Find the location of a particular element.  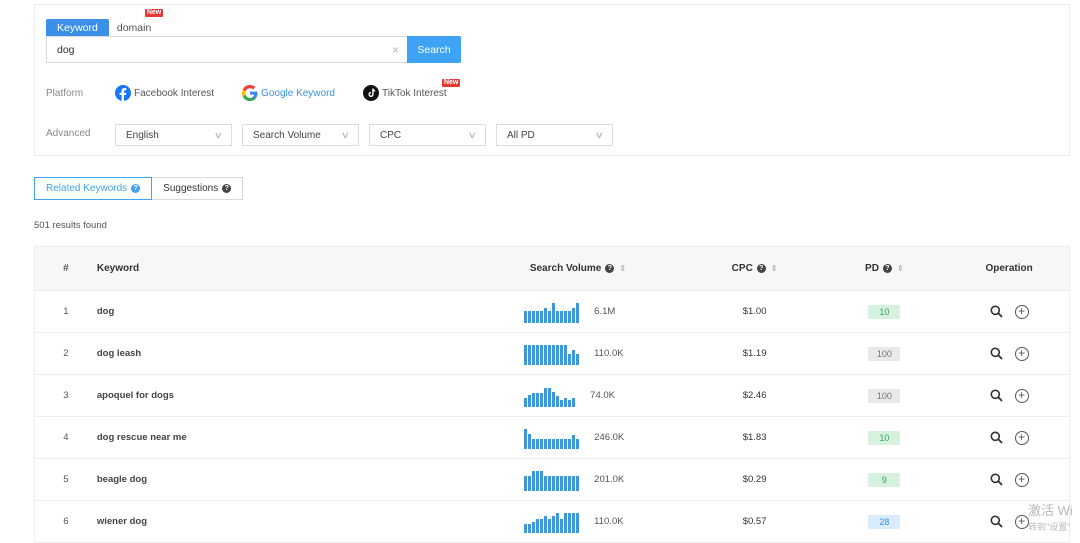

platform-tiktok-label: TikTok Interest is located at coordinates (414, 93).